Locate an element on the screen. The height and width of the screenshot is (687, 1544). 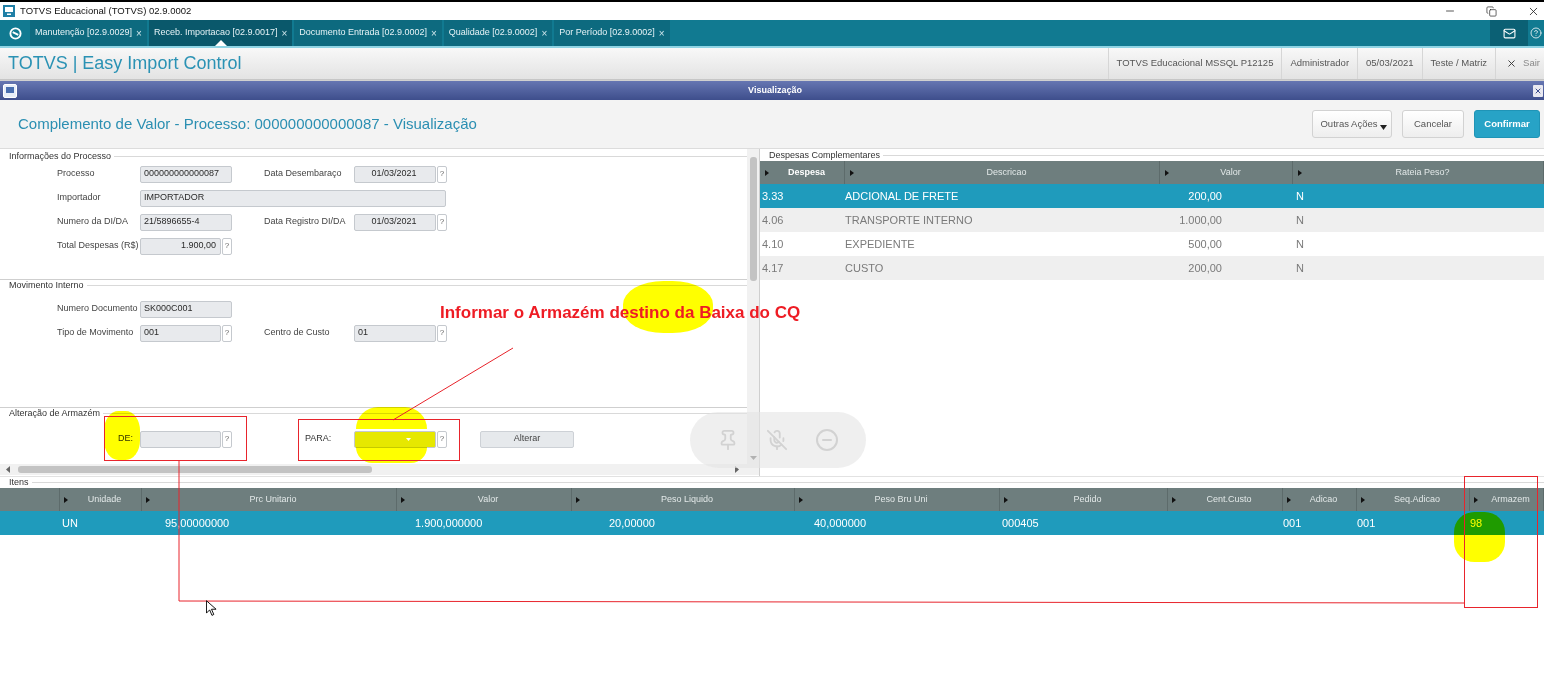
column-header: Pedido is located at coordinates (1087, 499).